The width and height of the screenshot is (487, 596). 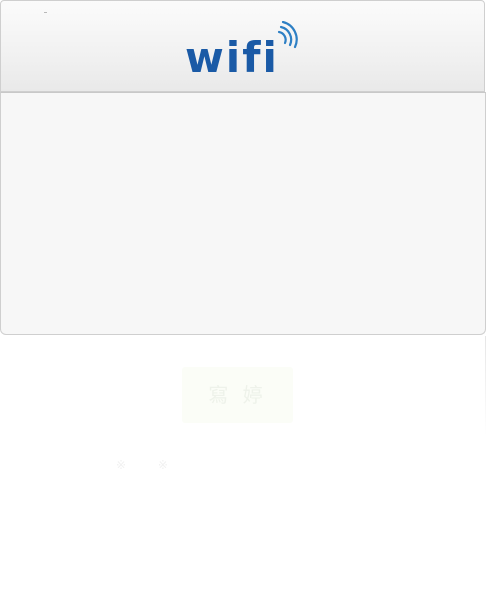 What do you see at coordinates (287, 35) in the screenshot?
I see `wifi-signal-icon` at bounding box center [287, 35].